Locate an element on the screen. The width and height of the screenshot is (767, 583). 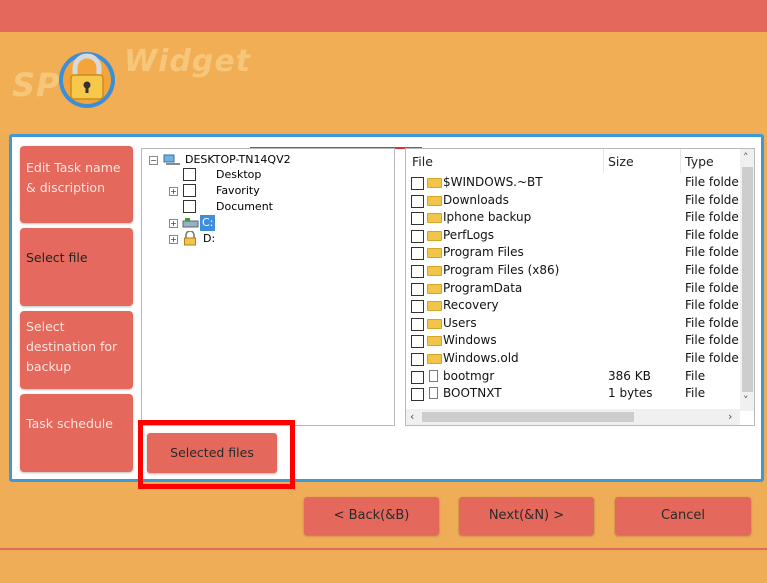
list-item: Program Files (x86) File folde is located at coordinates (573, 271).